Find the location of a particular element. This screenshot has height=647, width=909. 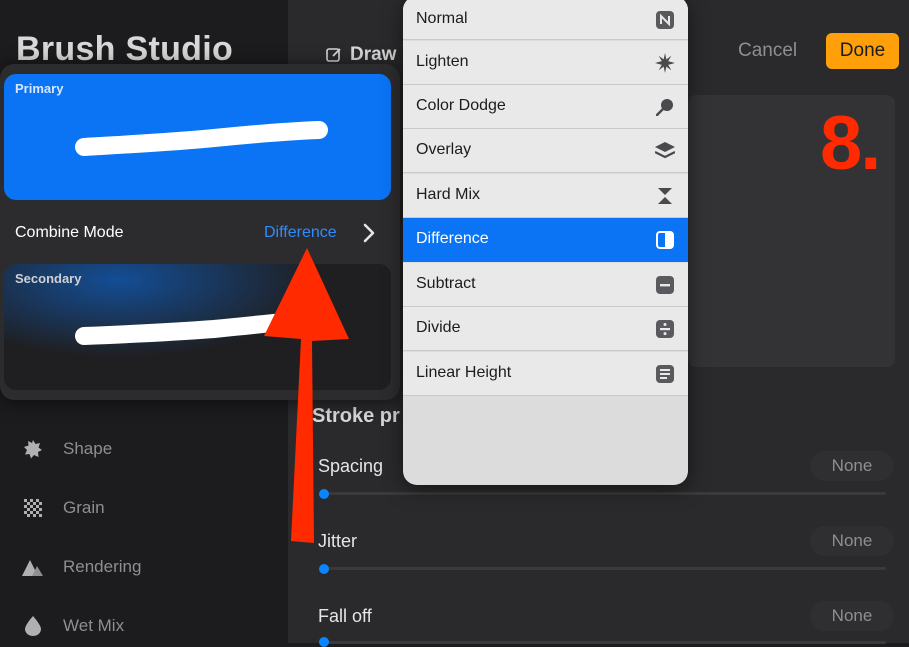

menu-item-label: Lighten is located at coordinates (442, 61).